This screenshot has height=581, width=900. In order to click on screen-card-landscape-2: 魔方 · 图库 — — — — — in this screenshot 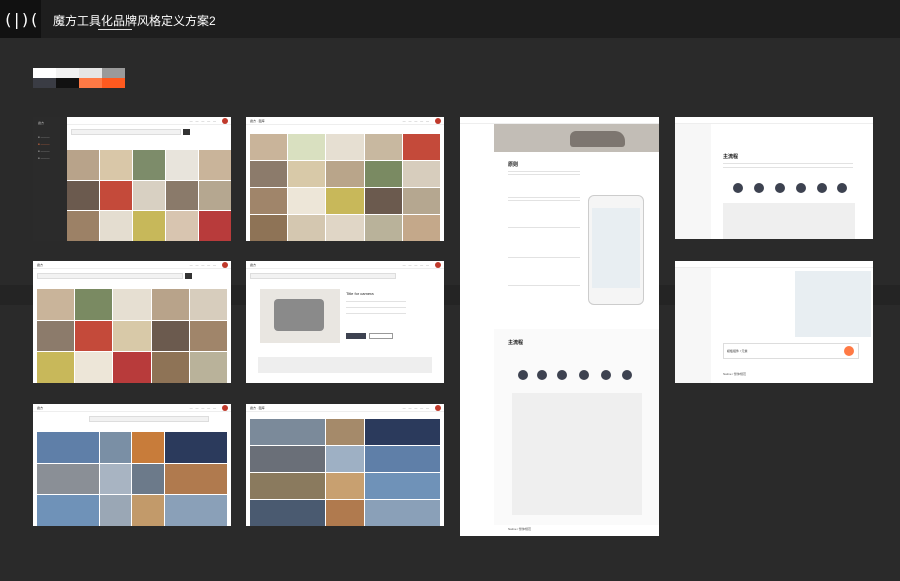, I will do `click(345, 465)`.